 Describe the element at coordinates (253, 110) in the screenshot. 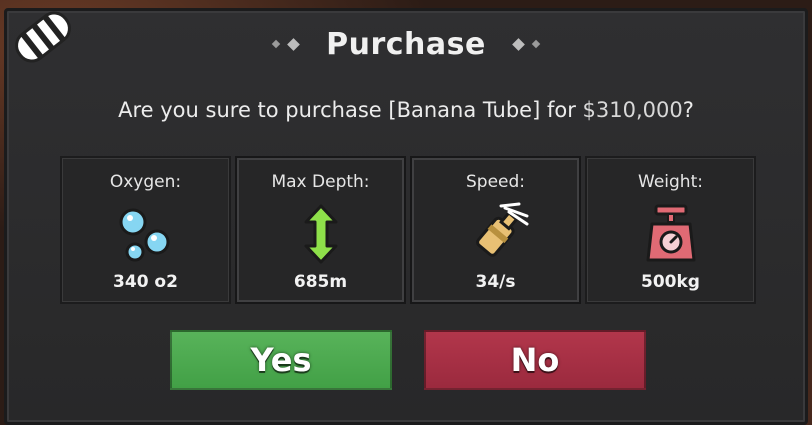

I see `question-prefix: Are you sure to purchase` at that location.